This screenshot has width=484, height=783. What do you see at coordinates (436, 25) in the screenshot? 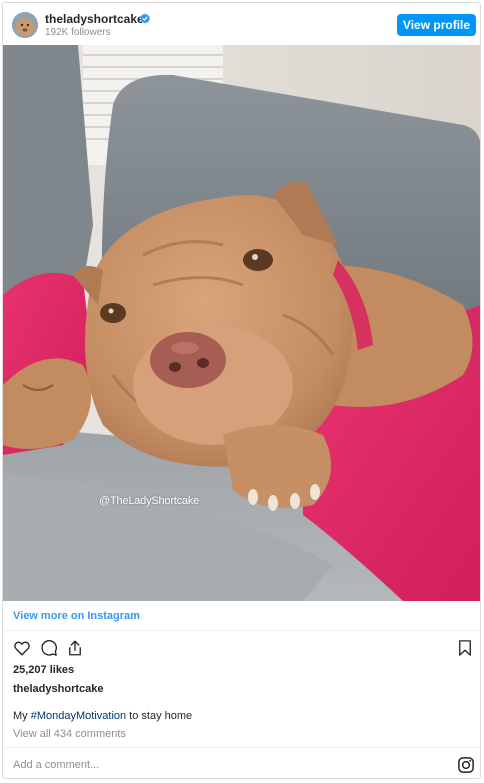
I see `view-profile-button: View profile` at bounding box center [436, 25].